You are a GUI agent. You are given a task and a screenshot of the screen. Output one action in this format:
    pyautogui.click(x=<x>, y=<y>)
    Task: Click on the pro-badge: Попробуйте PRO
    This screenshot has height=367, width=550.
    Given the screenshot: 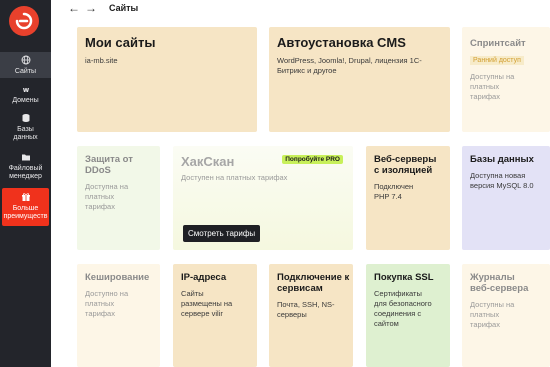 What is the action you would take?
    pyautogui.click(x=312, y=159)
    